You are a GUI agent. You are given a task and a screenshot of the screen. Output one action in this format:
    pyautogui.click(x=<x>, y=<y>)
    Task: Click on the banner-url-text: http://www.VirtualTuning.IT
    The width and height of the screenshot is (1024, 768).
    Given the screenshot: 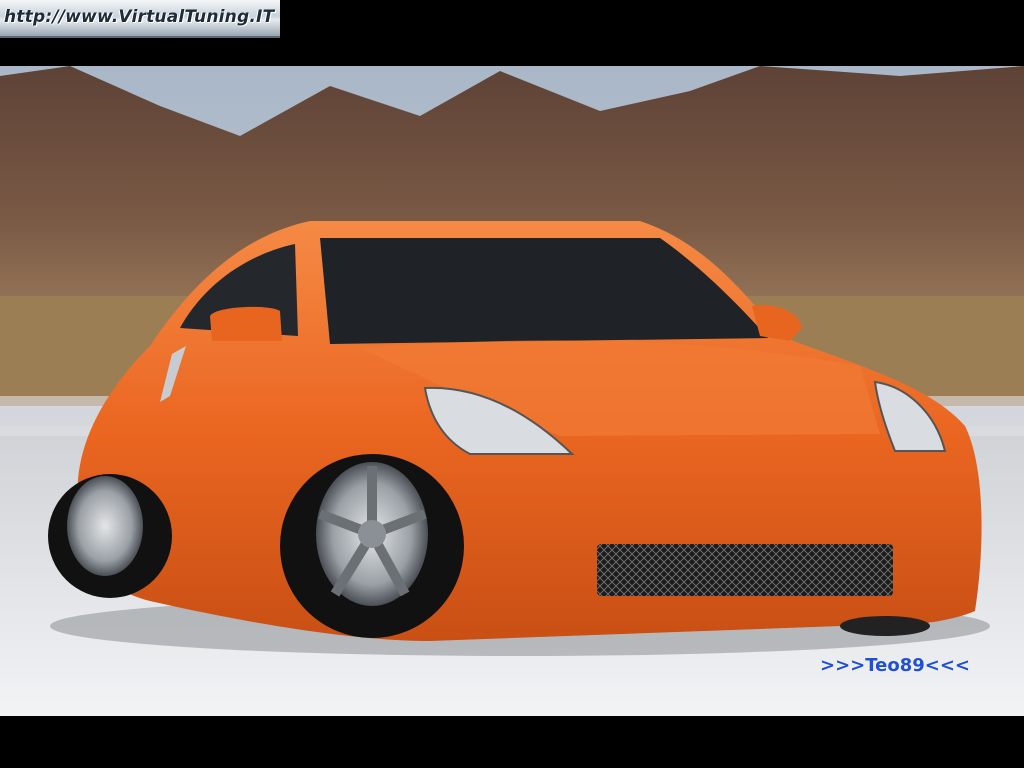 What is the action you would take?
    pyautogui.click(x=139, y=17)
    